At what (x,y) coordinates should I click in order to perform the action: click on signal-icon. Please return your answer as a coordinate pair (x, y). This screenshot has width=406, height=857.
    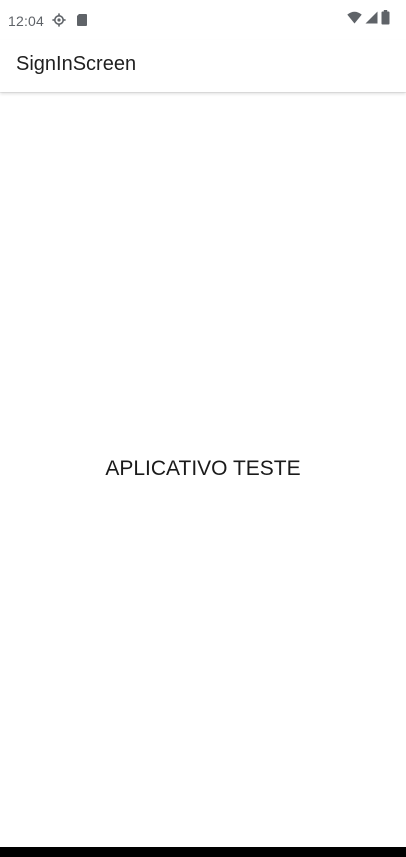
    Looking at the image, I should click on (371, 20).